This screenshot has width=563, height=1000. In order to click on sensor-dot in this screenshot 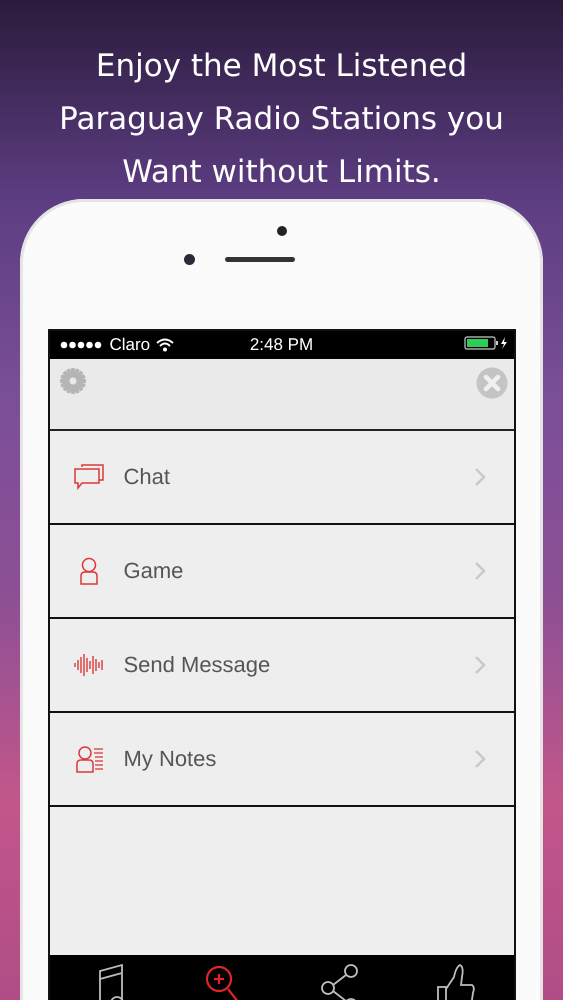, I will do `click(281, 231)`.